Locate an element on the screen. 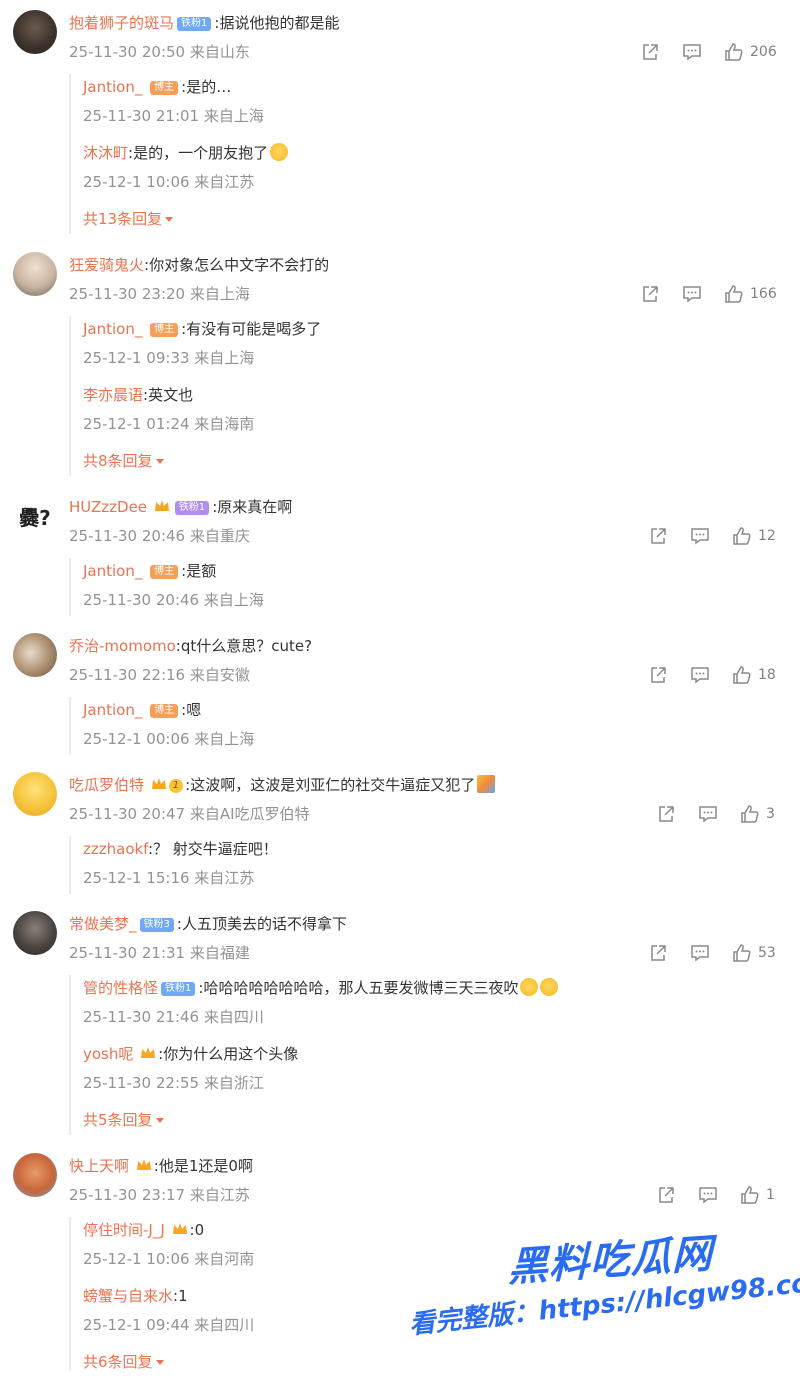 This screenshot has width=800, height=1377. like-button: 206 is located at coordinates (750, 52).